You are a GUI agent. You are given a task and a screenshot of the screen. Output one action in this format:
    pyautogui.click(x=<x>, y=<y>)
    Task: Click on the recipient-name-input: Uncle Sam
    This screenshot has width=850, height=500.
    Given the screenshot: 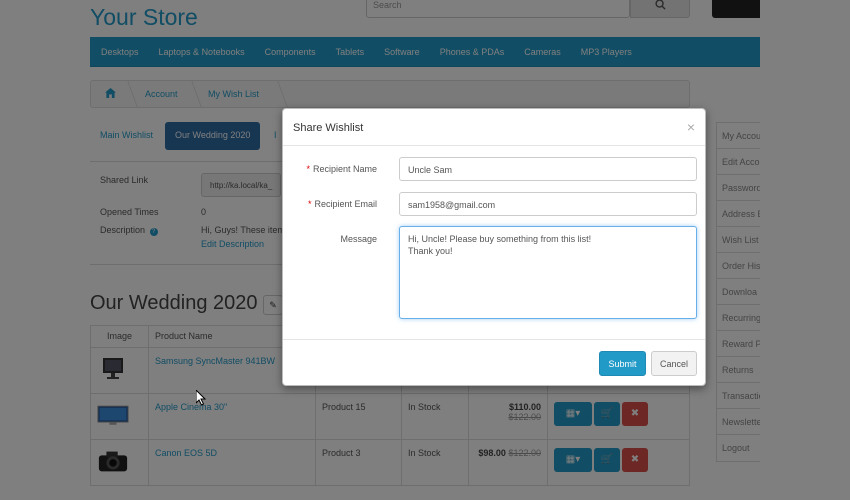 What is the action you would take?
    pyautogui.click(x=548, y=169)
    